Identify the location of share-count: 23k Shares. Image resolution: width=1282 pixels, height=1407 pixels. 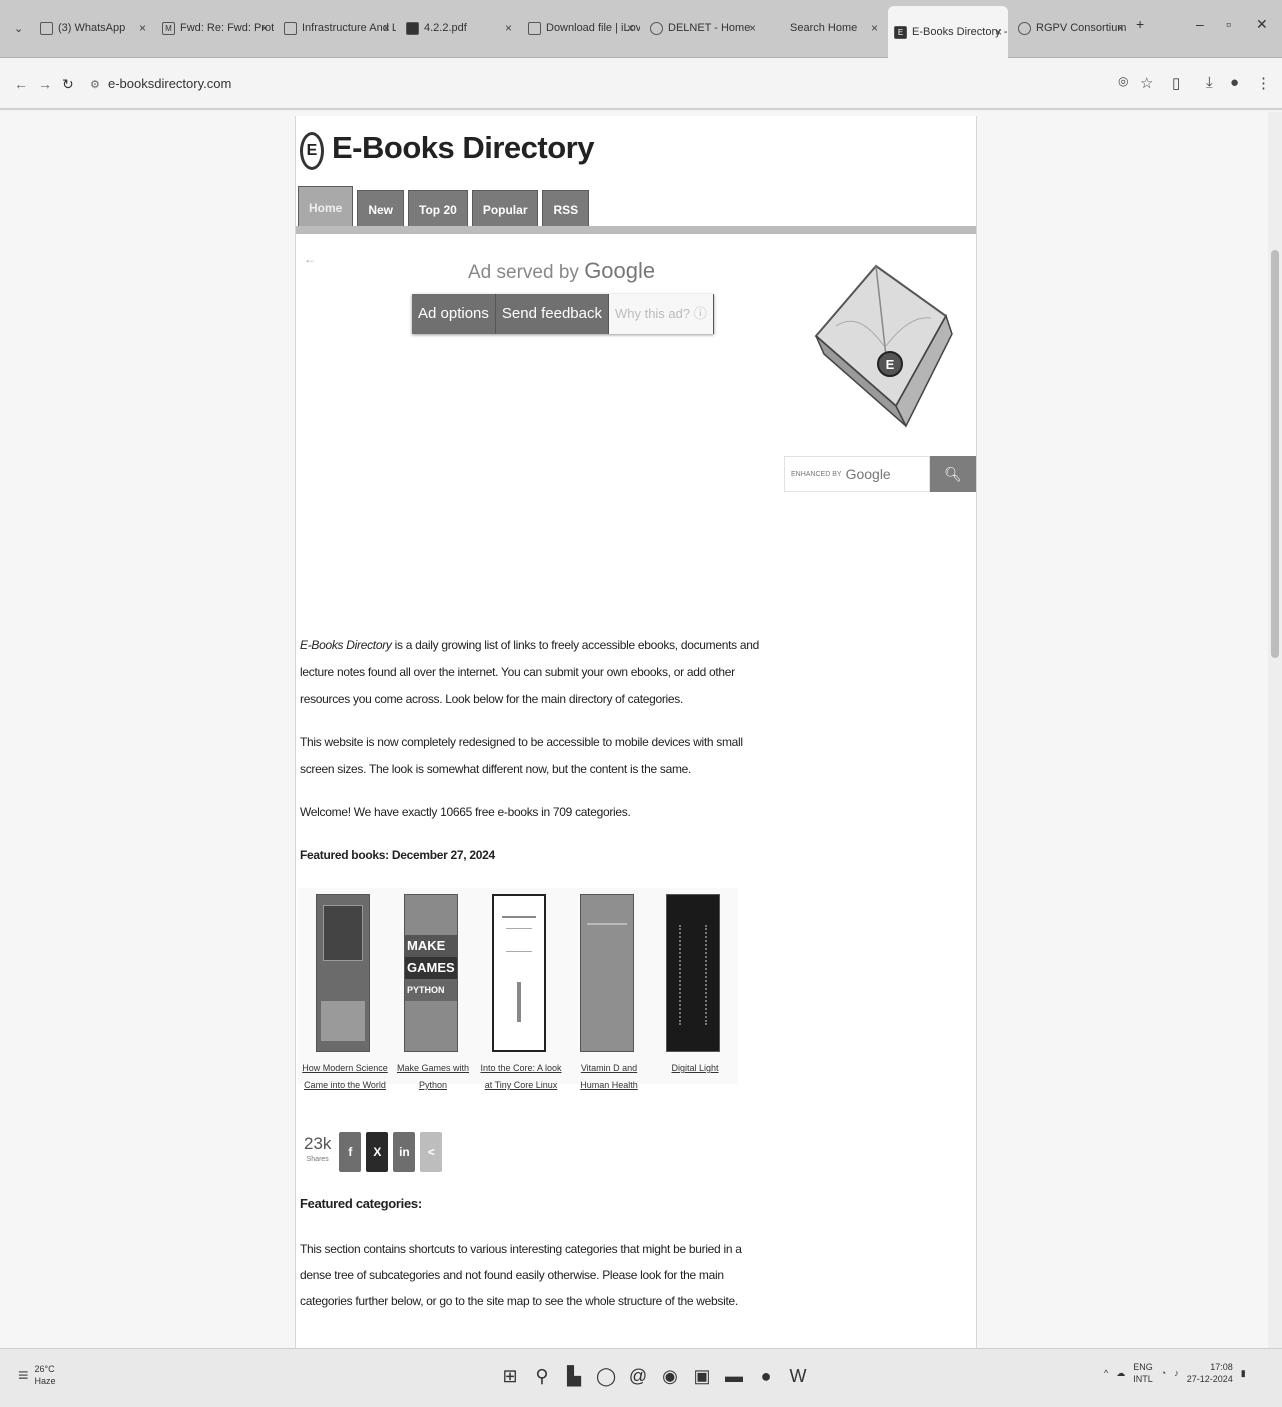
(318, 1148).